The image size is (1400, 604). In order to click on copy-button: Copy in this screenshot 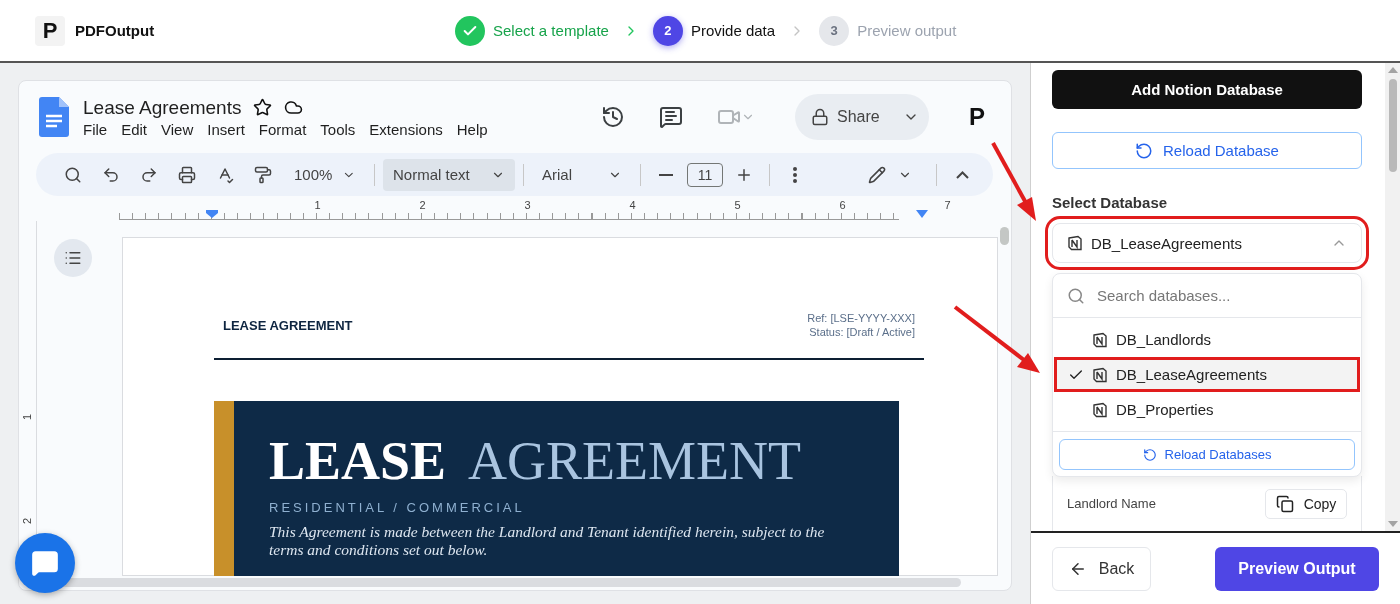, I will do `click(1306, 503)`.